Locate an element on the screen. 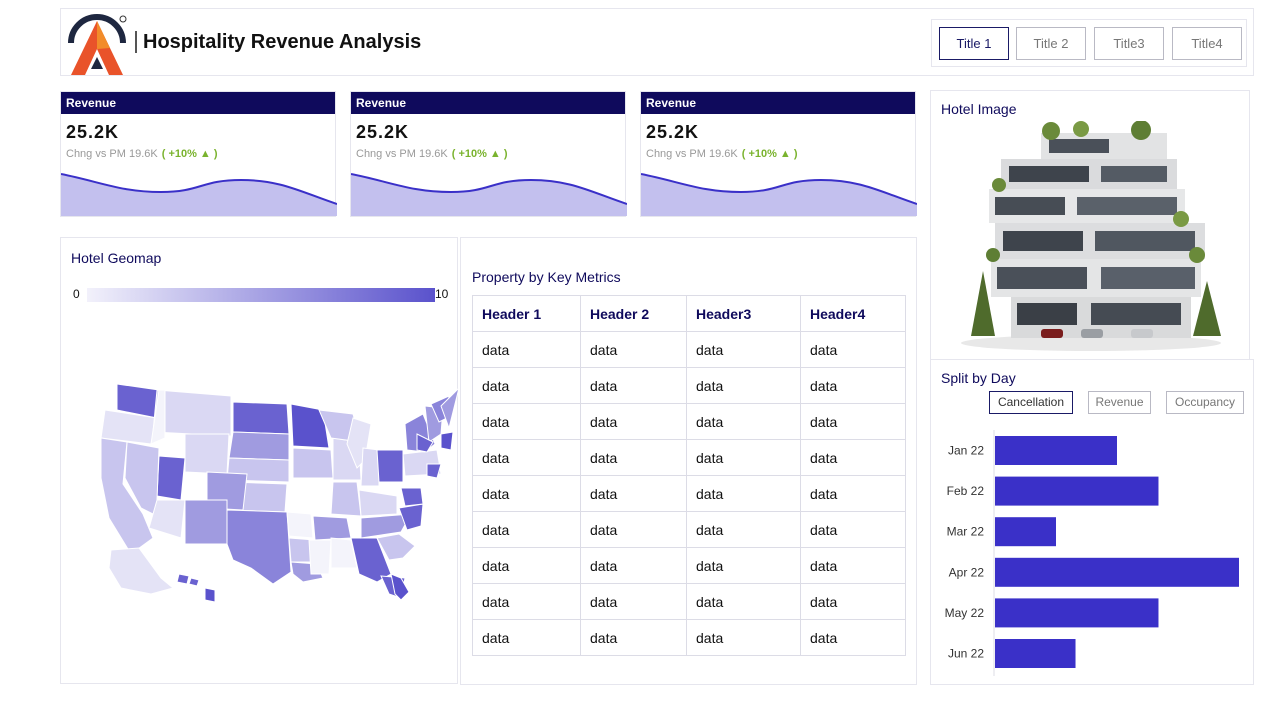 Image resolution: width=1276 pixels, height=717 pixels. kpi-card-revenue-1: Revenue 25.2K Chng vs PM 19.6K( +10% ▲ ) is located at coordinates (198, 154).